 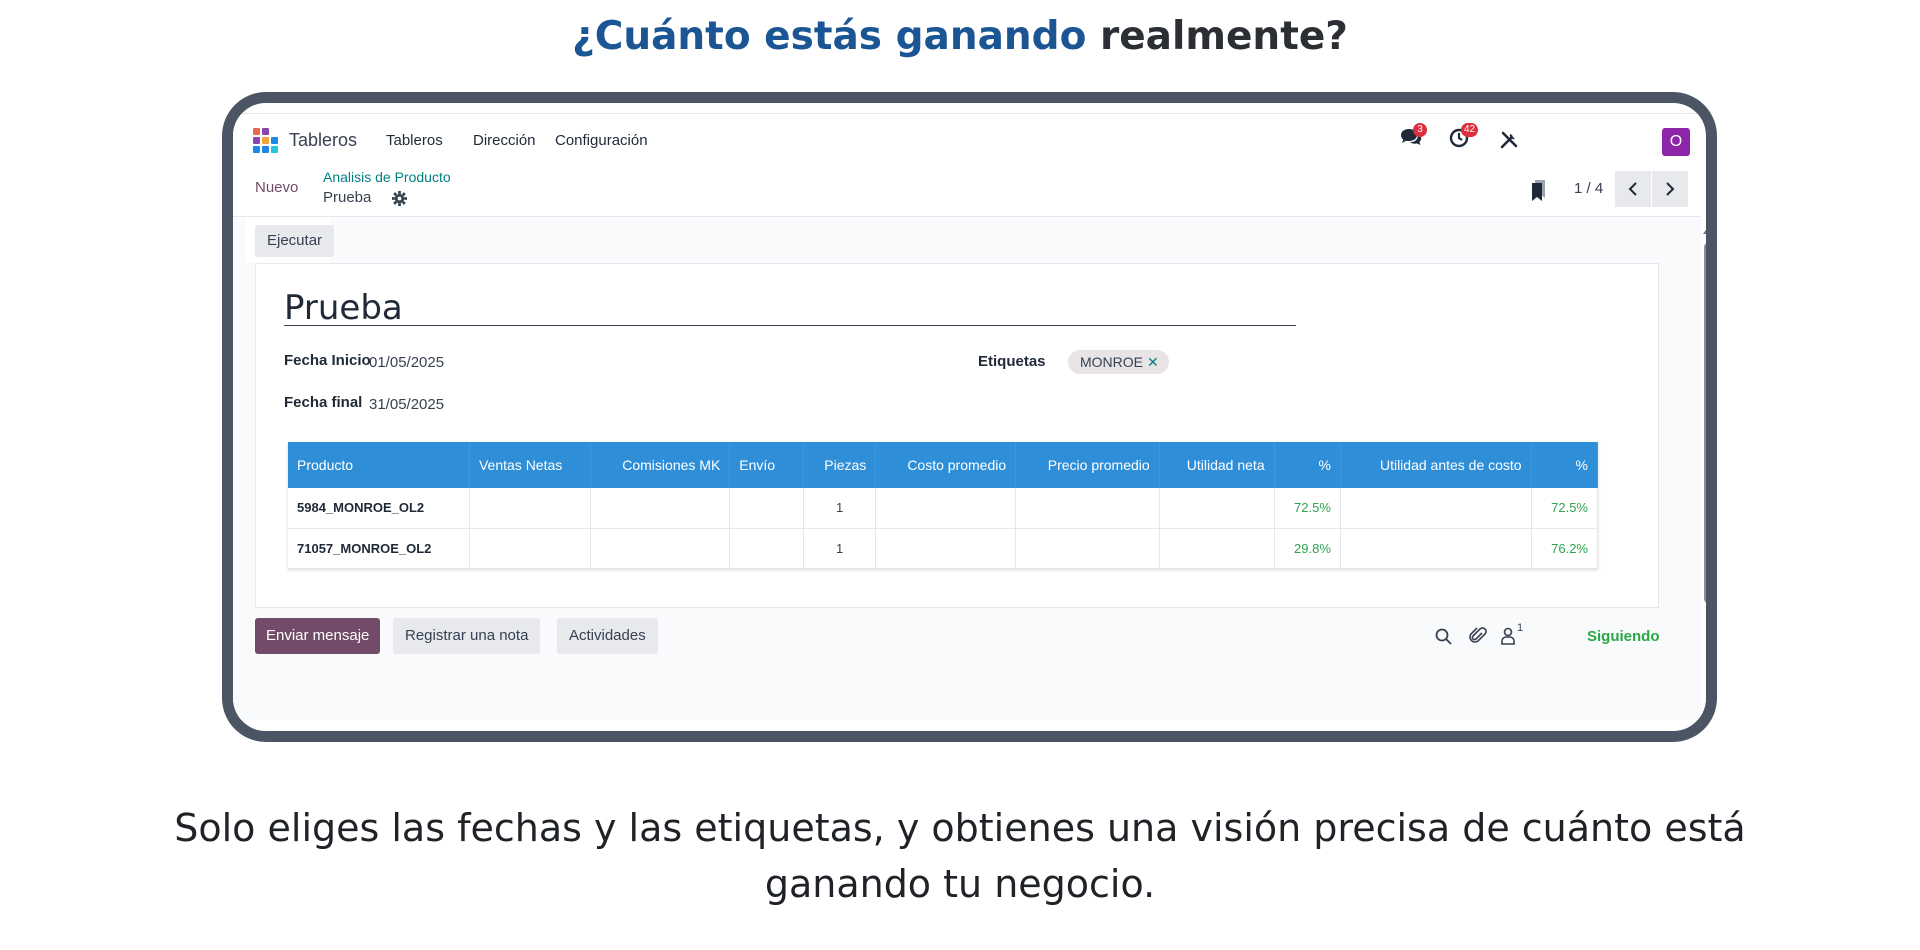 I want to click on col-piezas: Piezas, so click(x=840, y=465).